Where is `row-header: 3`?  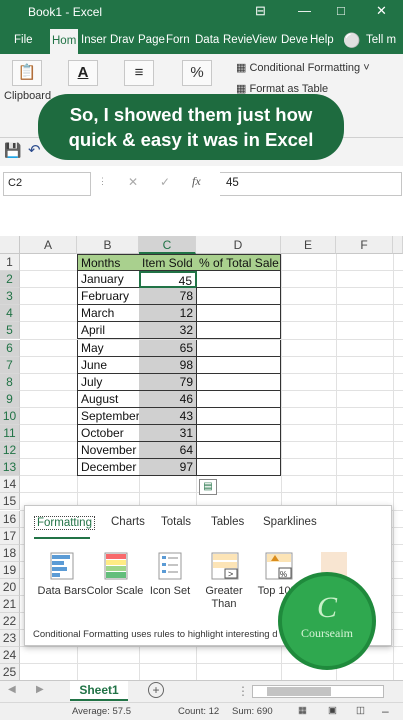
row-header: 3 is located at coordinates (10, 297).